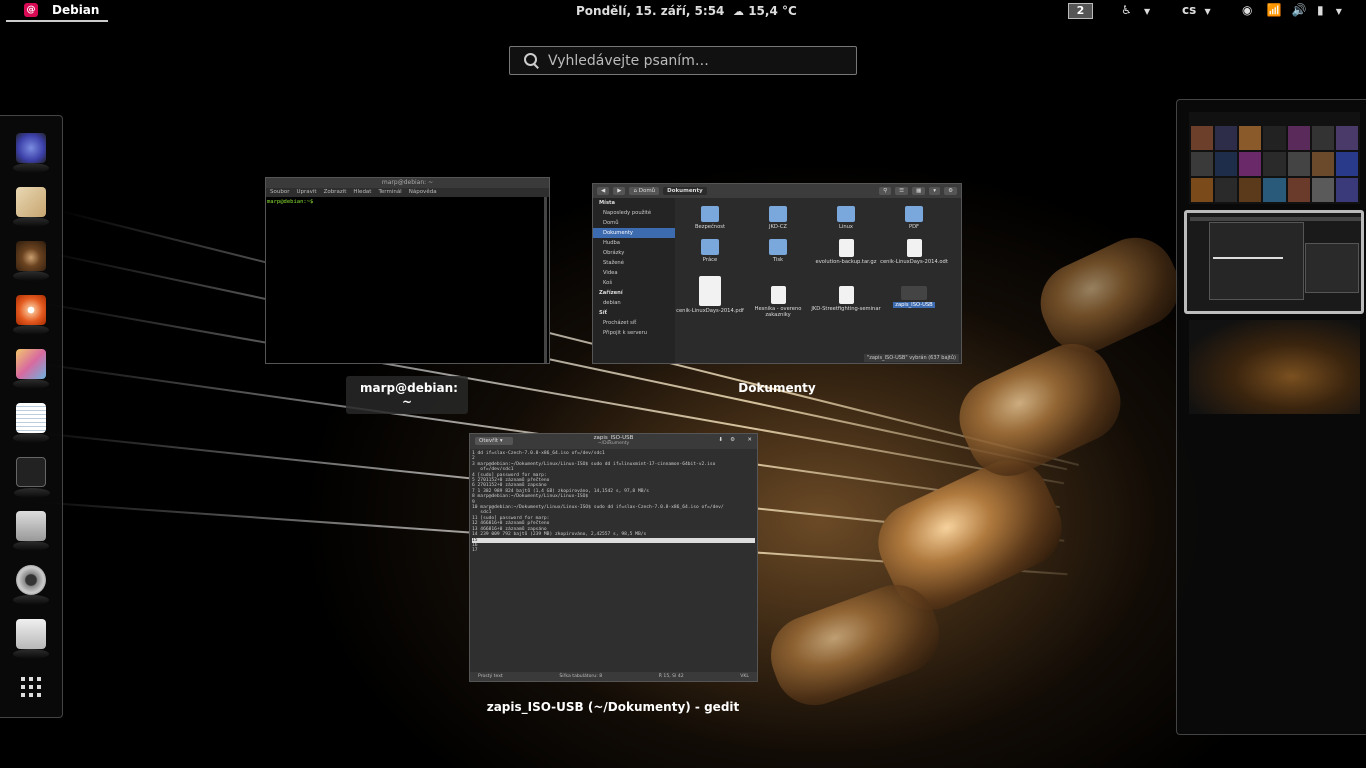  I want to click on sidebar-item-pictures: Obrázky, so click(634, 253).